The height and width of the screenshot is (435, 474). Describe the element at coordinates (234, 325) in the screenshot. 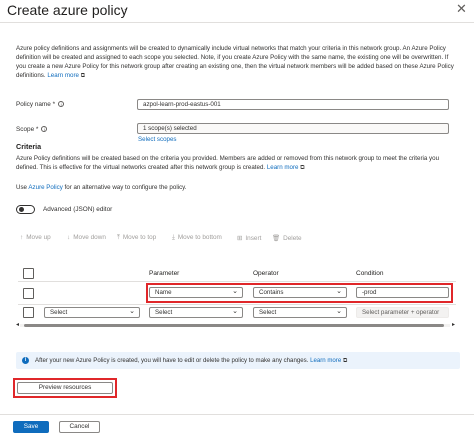

I see `horizontal-scrollbar` at that location.